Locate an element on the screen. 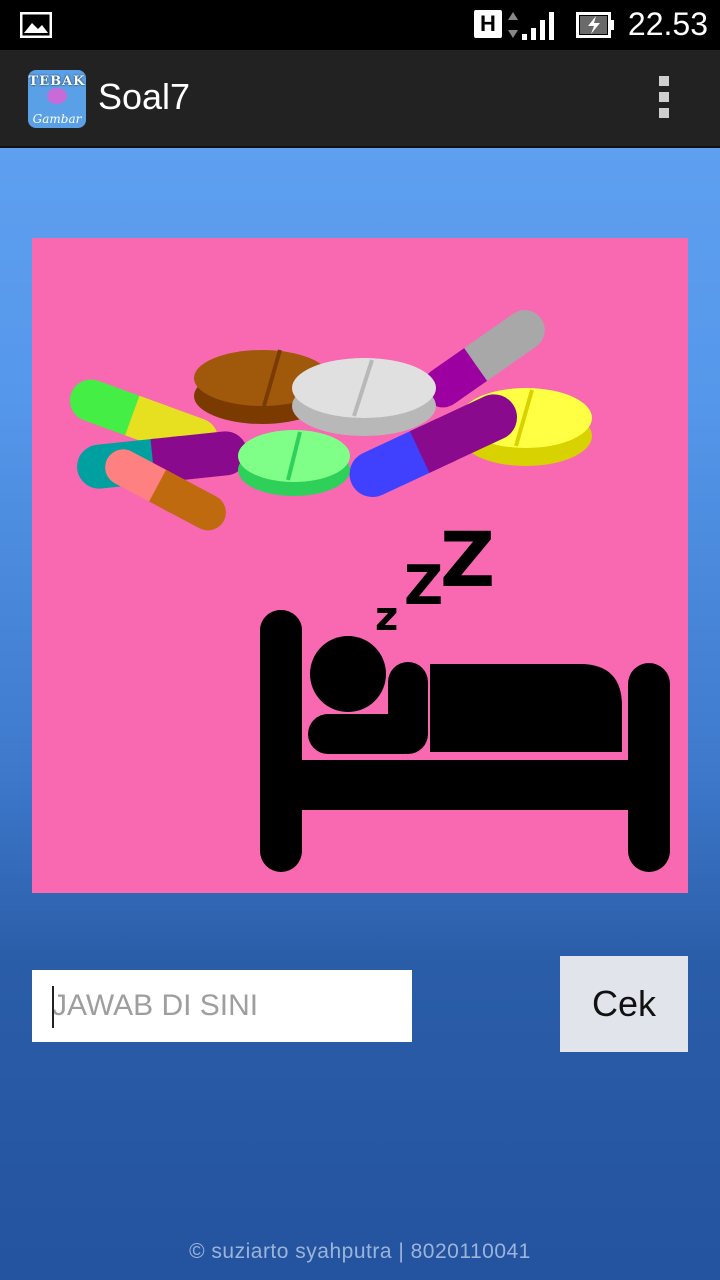 The image size is (720, 1280). gallery-notification-icon is located at coordinates (36, 25).